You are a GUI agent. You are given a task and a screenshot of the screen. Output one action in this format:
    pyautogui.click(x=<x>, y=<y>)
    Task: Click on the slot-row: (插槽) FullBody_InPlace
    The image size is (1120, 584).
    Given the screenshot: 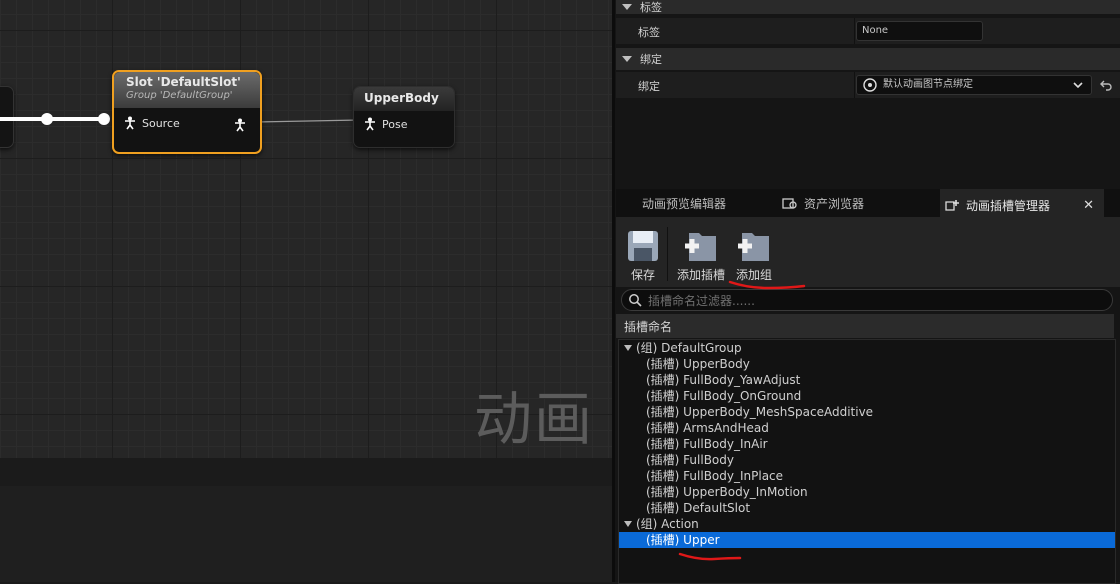 What is the action you would take?
    pyautogui.click(x=867, y=476)
    